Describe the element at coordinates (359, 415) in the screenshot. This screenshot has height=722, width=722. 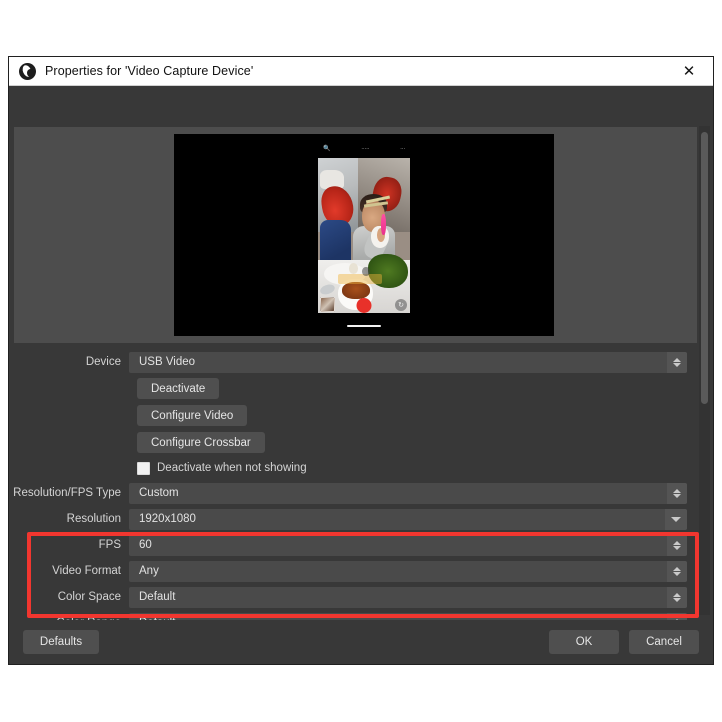
I see `button-row-configure-video: Configure Video` at that location.